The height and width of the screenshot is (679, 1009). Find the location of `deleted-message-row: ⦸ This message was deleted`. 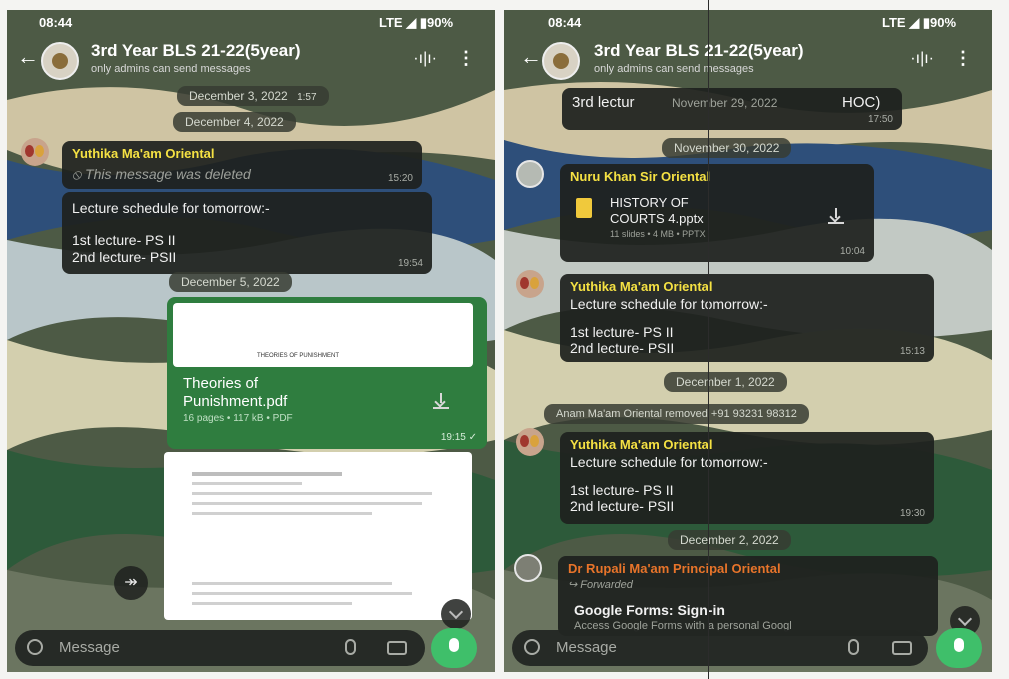

deleted-message-row: ⦸ This message was deleted is located at coordinates (161, 174).